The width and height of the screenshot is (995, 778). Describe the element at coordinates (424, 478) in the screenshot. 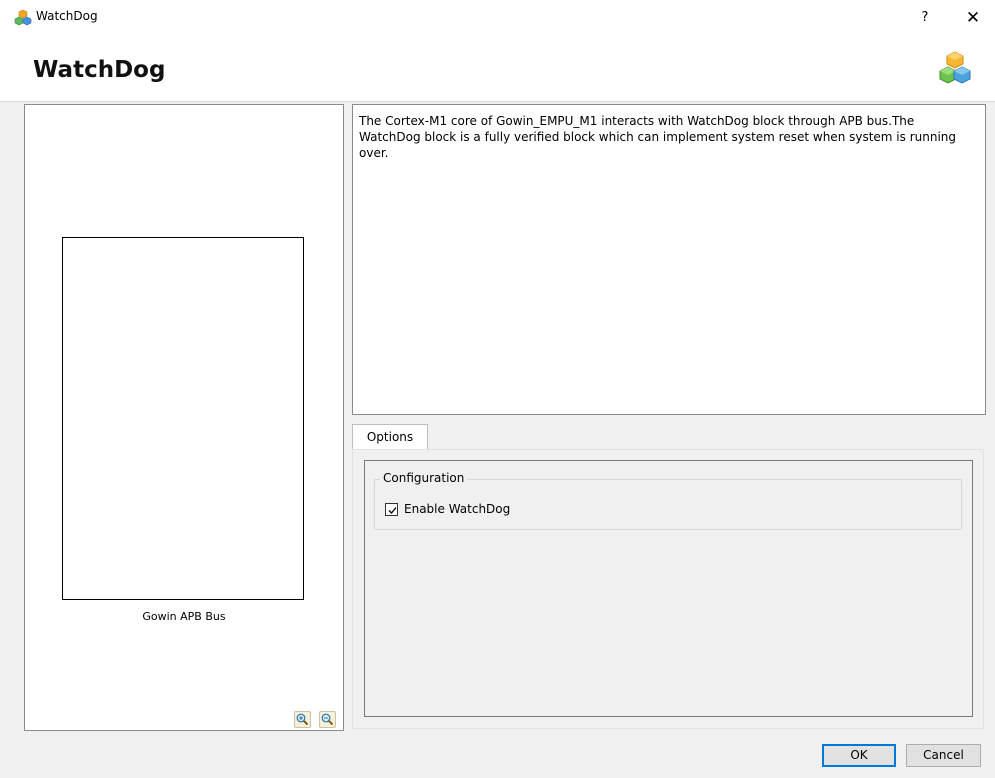

I see `configuration-group-title: Configuration` at that location.